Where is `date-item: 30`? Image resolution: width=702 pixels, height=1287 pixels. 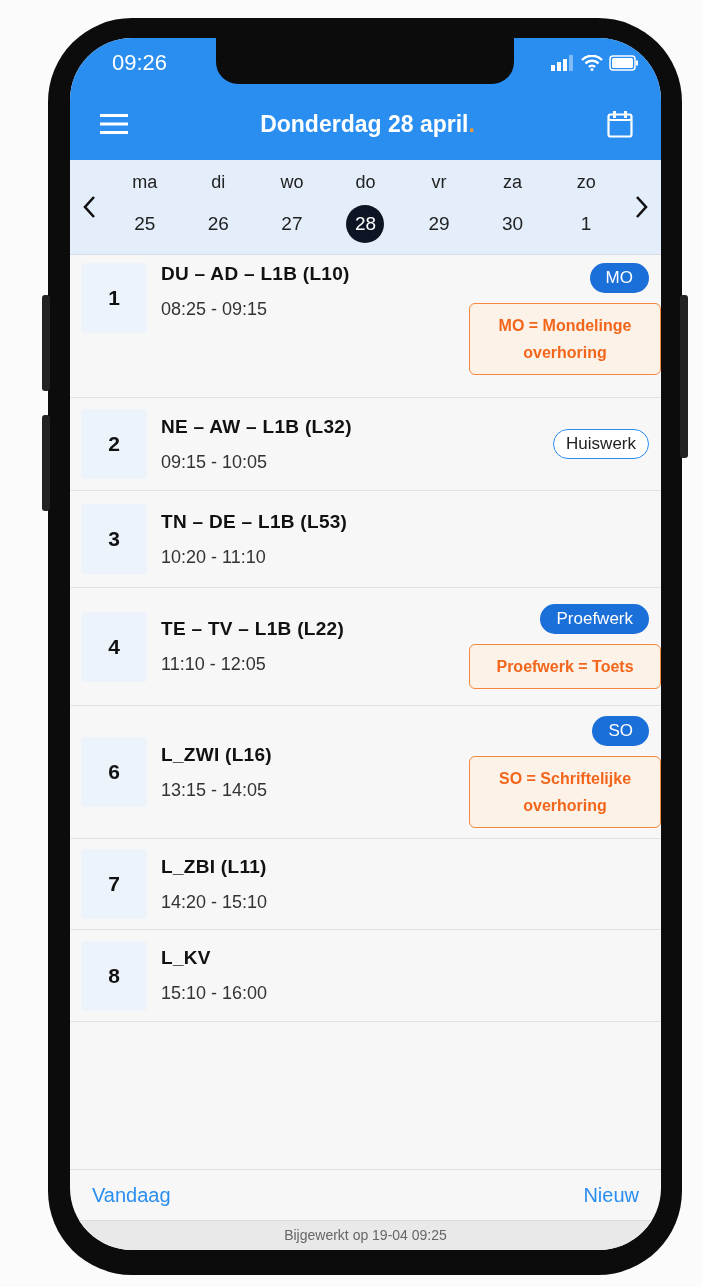 date-item: 30 is located at coordinates (512, 223).